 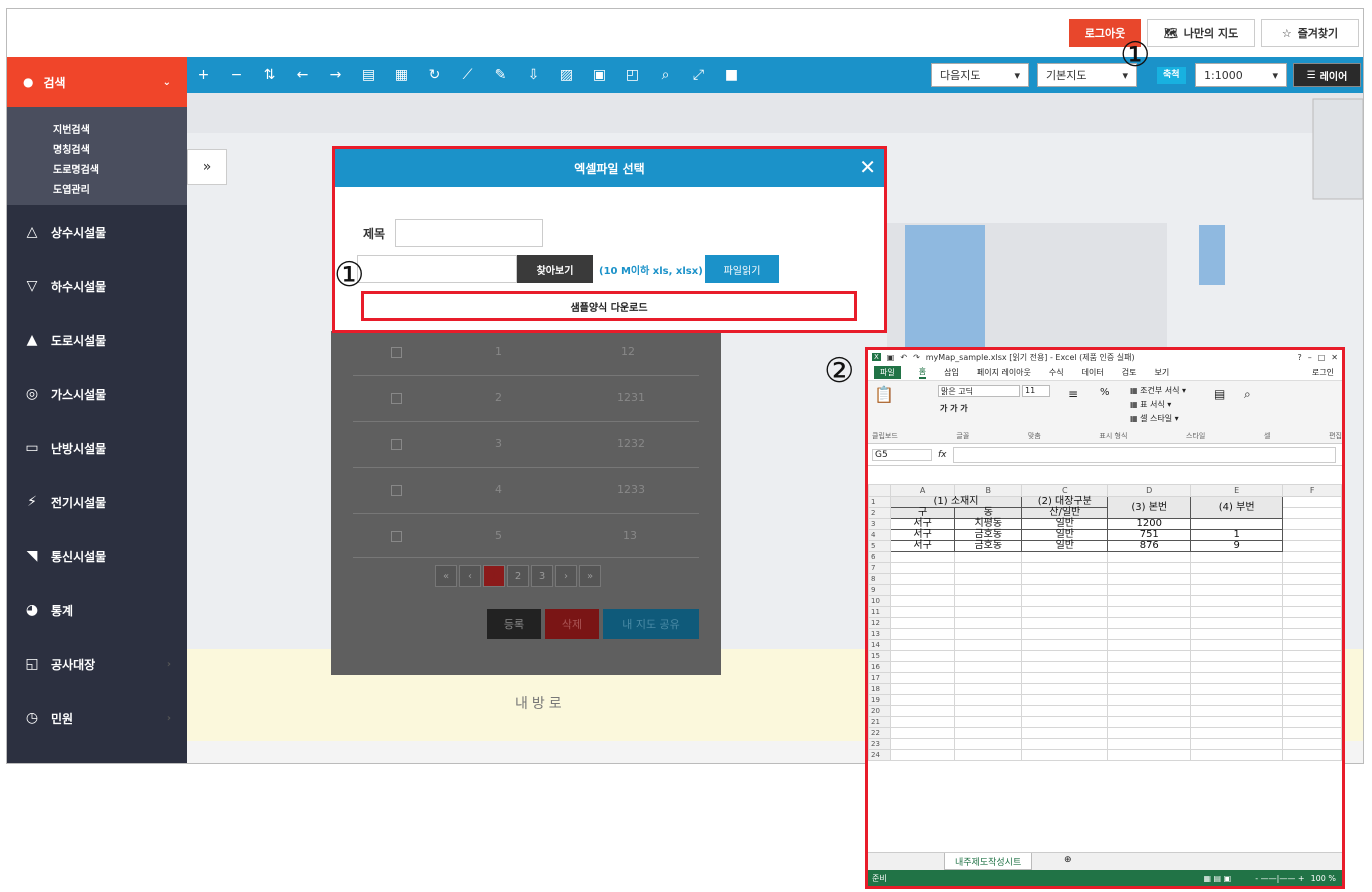 I want to click on submenu-item-road-search: 도로명검색, so click(x=97, y=171).